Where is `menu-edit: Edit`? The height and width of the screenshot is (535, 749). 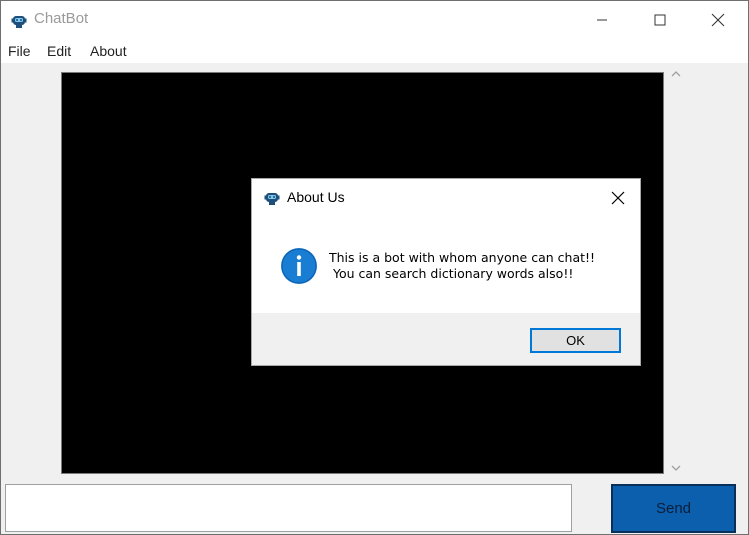 menu-edit: Edit is located at coordinates (59, 51).